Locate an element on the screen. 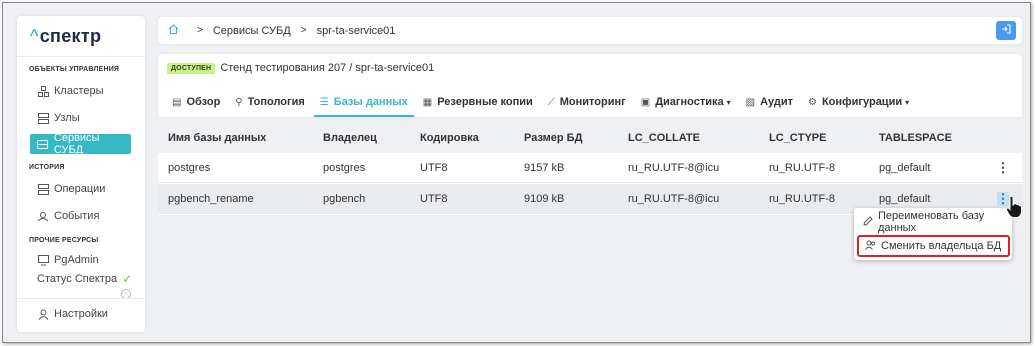 The image size is (1035, 346). hand-cursor-icon is located at coordinates (1014, 207).